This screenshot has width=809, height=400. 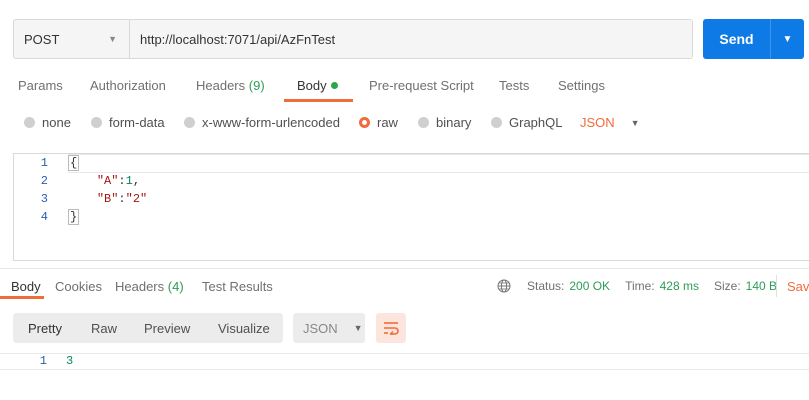 What do you see at coordinates (320, 328) in the screenshot?
I see `response-format-label: JSON` at bounding box center [320, 328].